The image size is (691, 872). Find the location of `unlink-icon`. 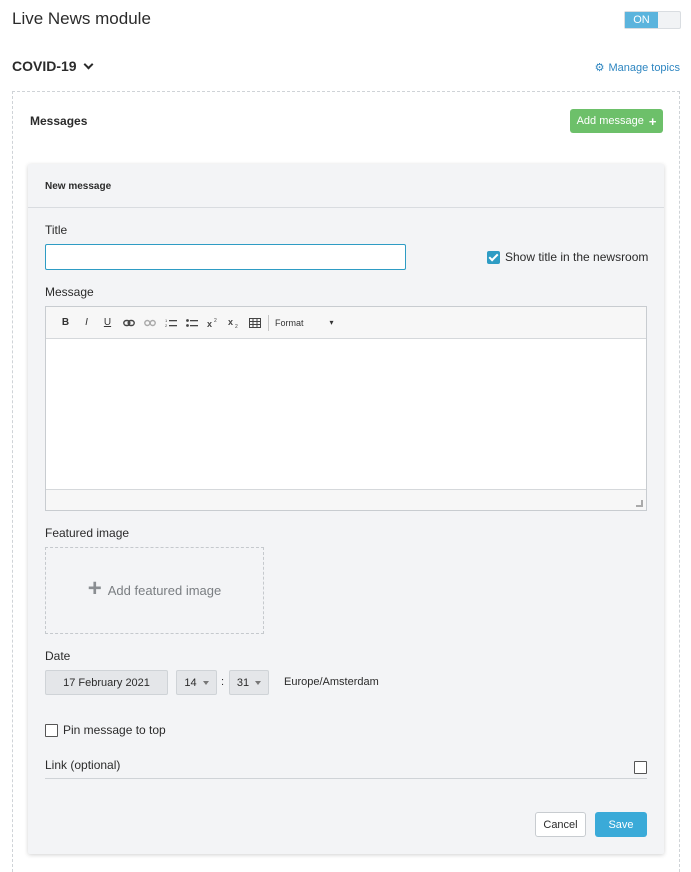

unlink-icon is located at coordinates (149, 322).